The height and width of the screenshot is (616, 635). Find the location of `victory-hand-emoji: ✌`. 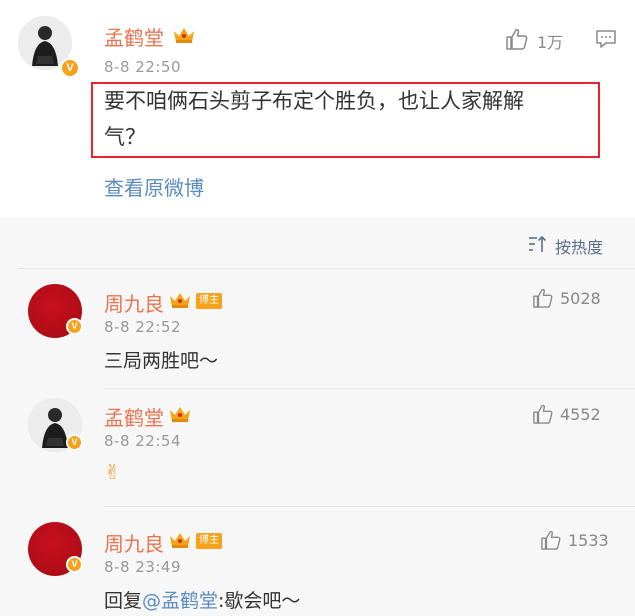

victory-hand-emoji: ✌ is located at coordinates (112, 472).